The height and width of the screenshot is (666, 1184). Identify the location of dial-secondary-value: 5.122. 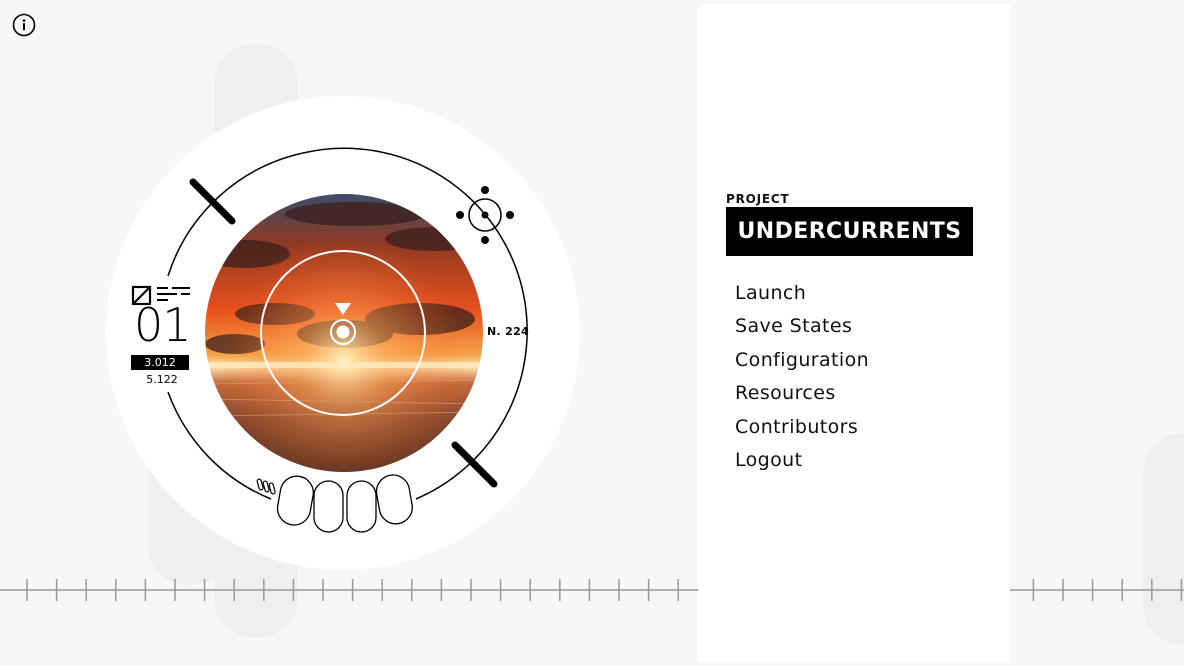
(162, 379).